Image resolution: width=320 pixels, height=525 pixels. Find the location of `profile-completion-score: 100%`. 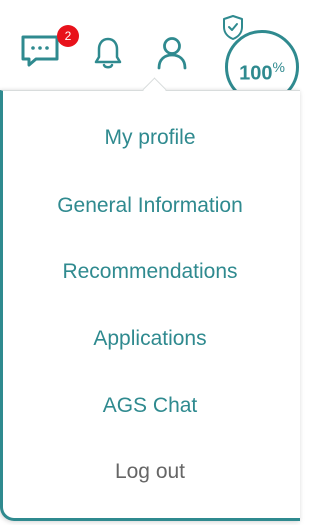

profile-completion-score: 100% is located at coordinates (261, 59).